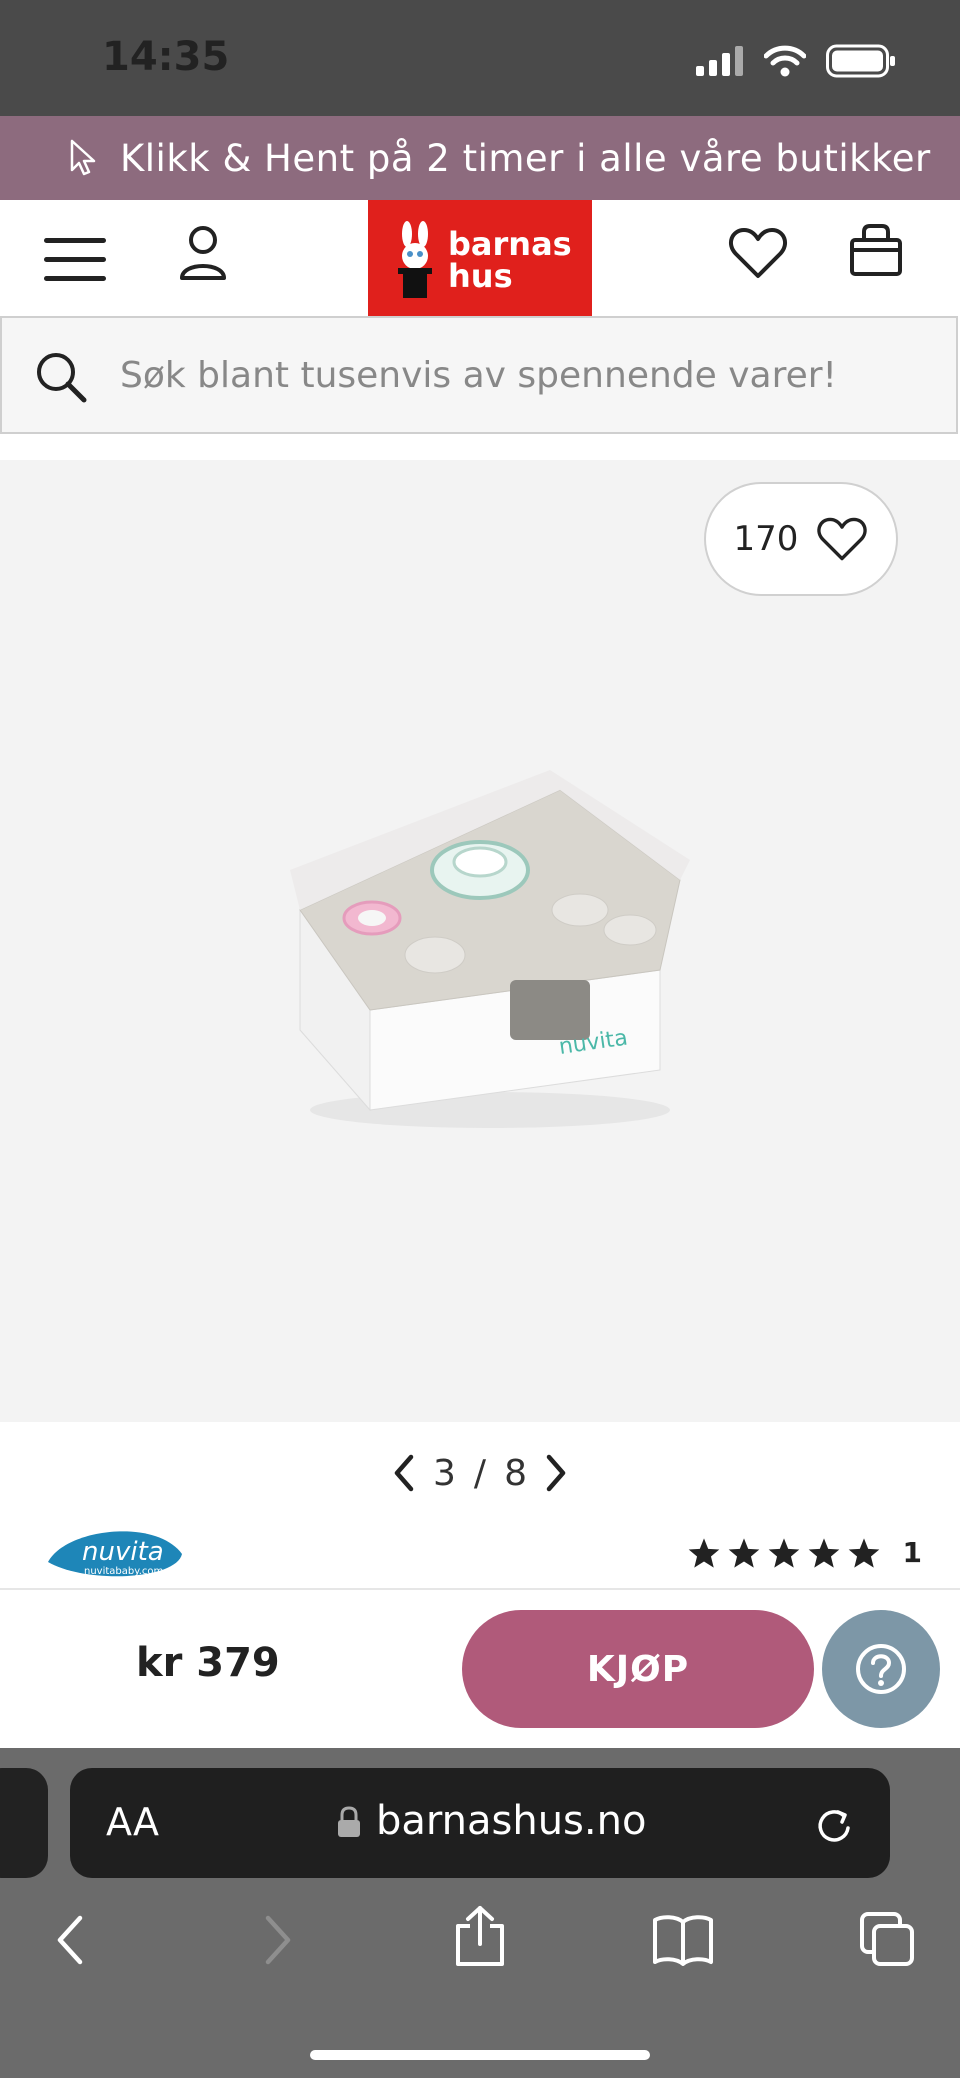  What do you see at coordinates (785, 61) in the screenshot?
I see `wifi-icon` at bounding box center [785, 61].